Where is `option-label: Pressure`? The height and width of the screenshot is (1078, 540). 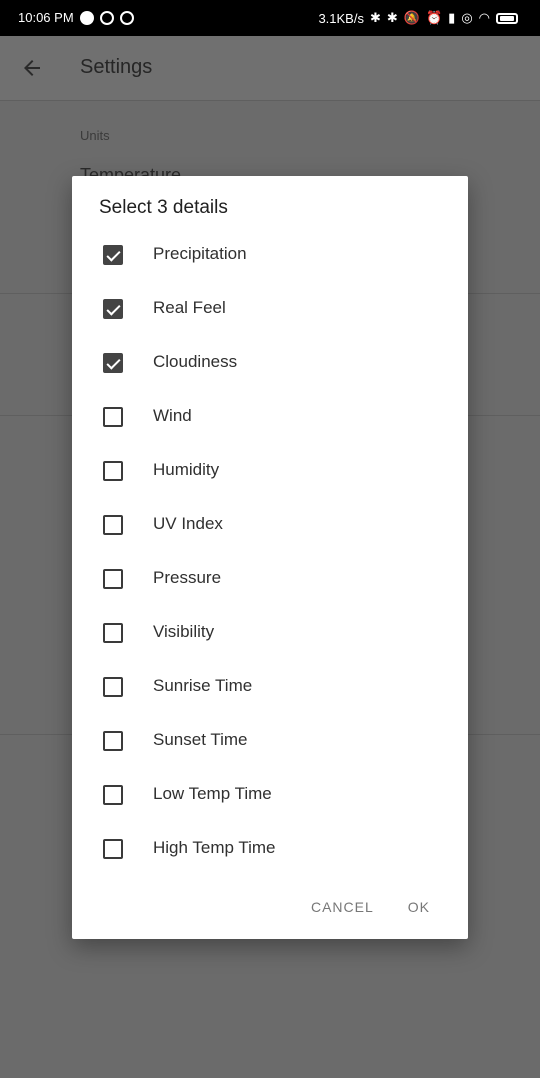 option-label: Pressure is located at coordinates (187, 577).